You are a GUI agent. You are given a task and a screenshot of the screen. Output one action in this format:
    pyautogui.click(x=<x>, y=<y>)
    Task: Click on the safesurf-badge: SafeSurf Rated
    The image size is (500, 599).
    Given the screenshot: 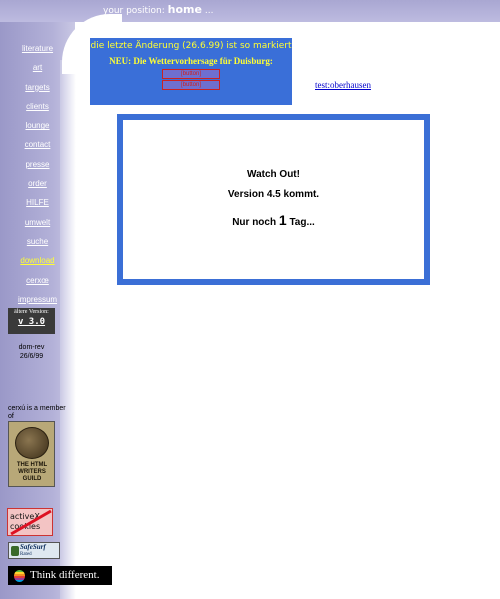 What is the action you would take?
    pyautogui.click(x=34, y=550)
    